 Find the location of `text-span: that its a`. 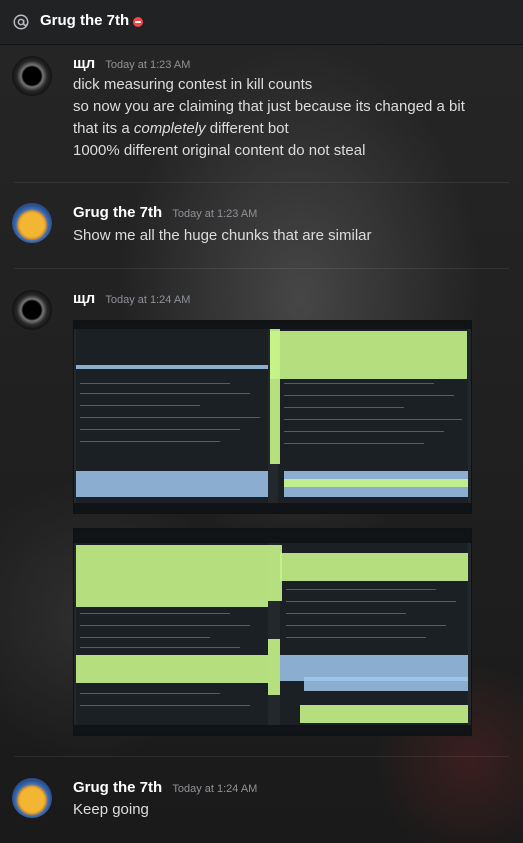

text-span: that its a is located at coordinates (103, 128).